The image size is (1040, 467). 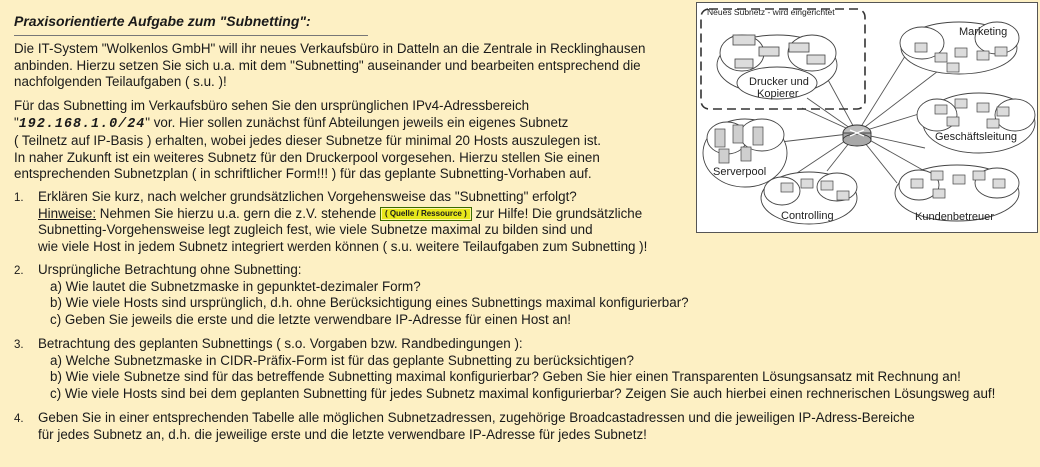 I want to click on cloud-management, so click(x=976, y=123).